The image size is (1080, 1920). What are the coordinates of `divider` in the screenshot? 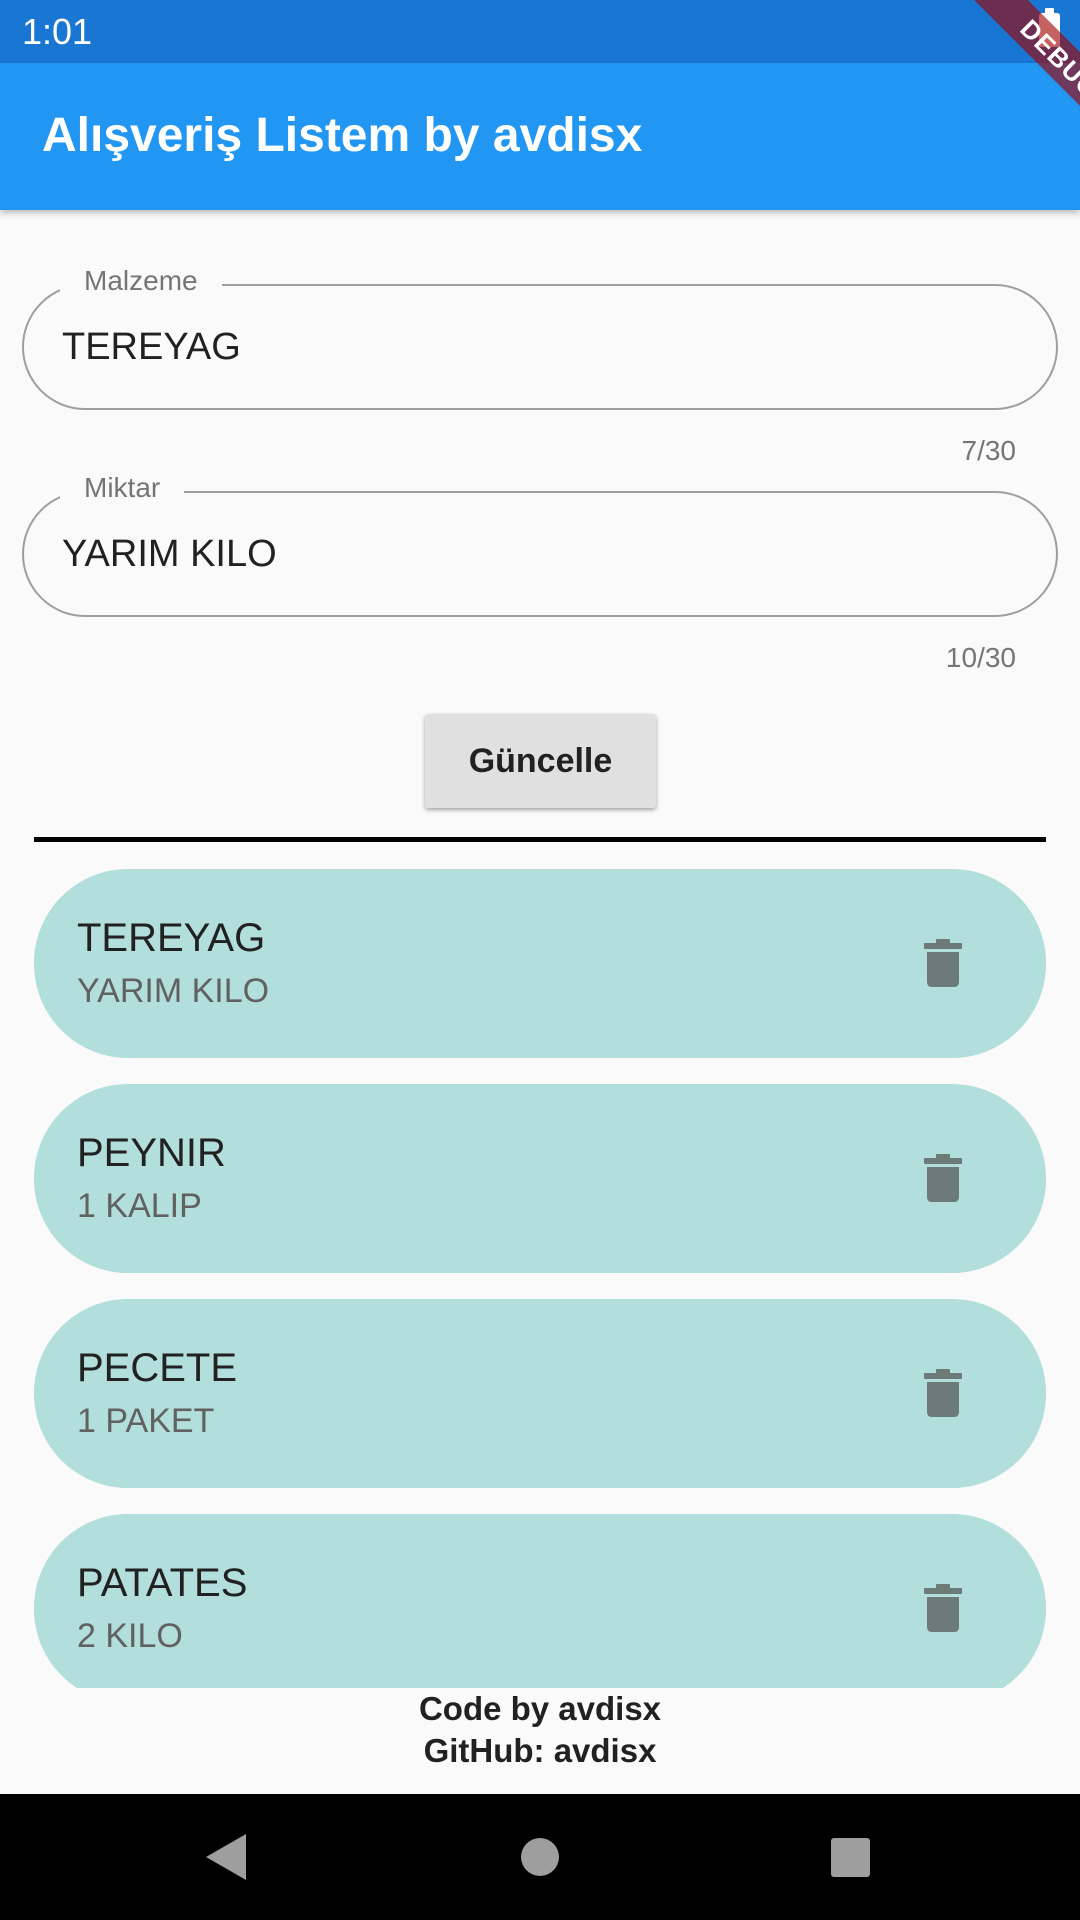 It's located at (540, 839).